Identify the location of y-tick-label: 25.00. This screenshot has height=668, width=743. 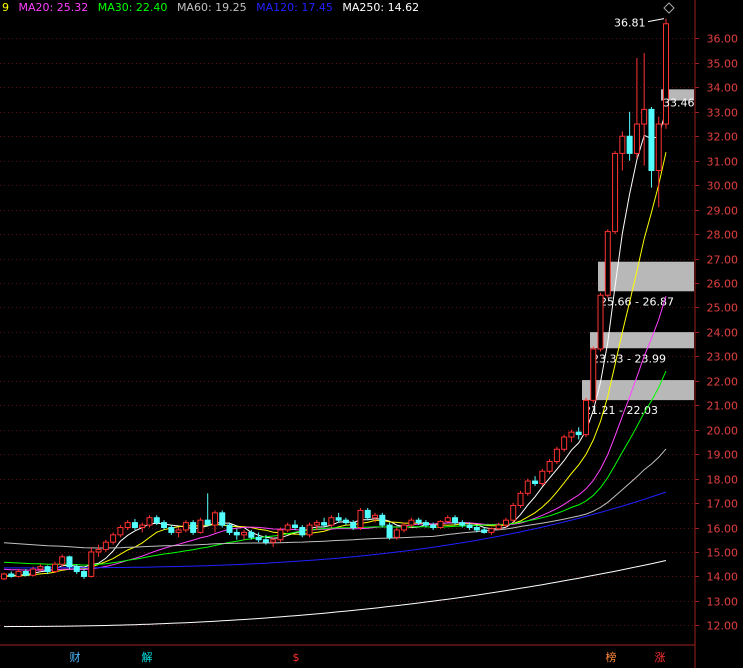
(723, 308).